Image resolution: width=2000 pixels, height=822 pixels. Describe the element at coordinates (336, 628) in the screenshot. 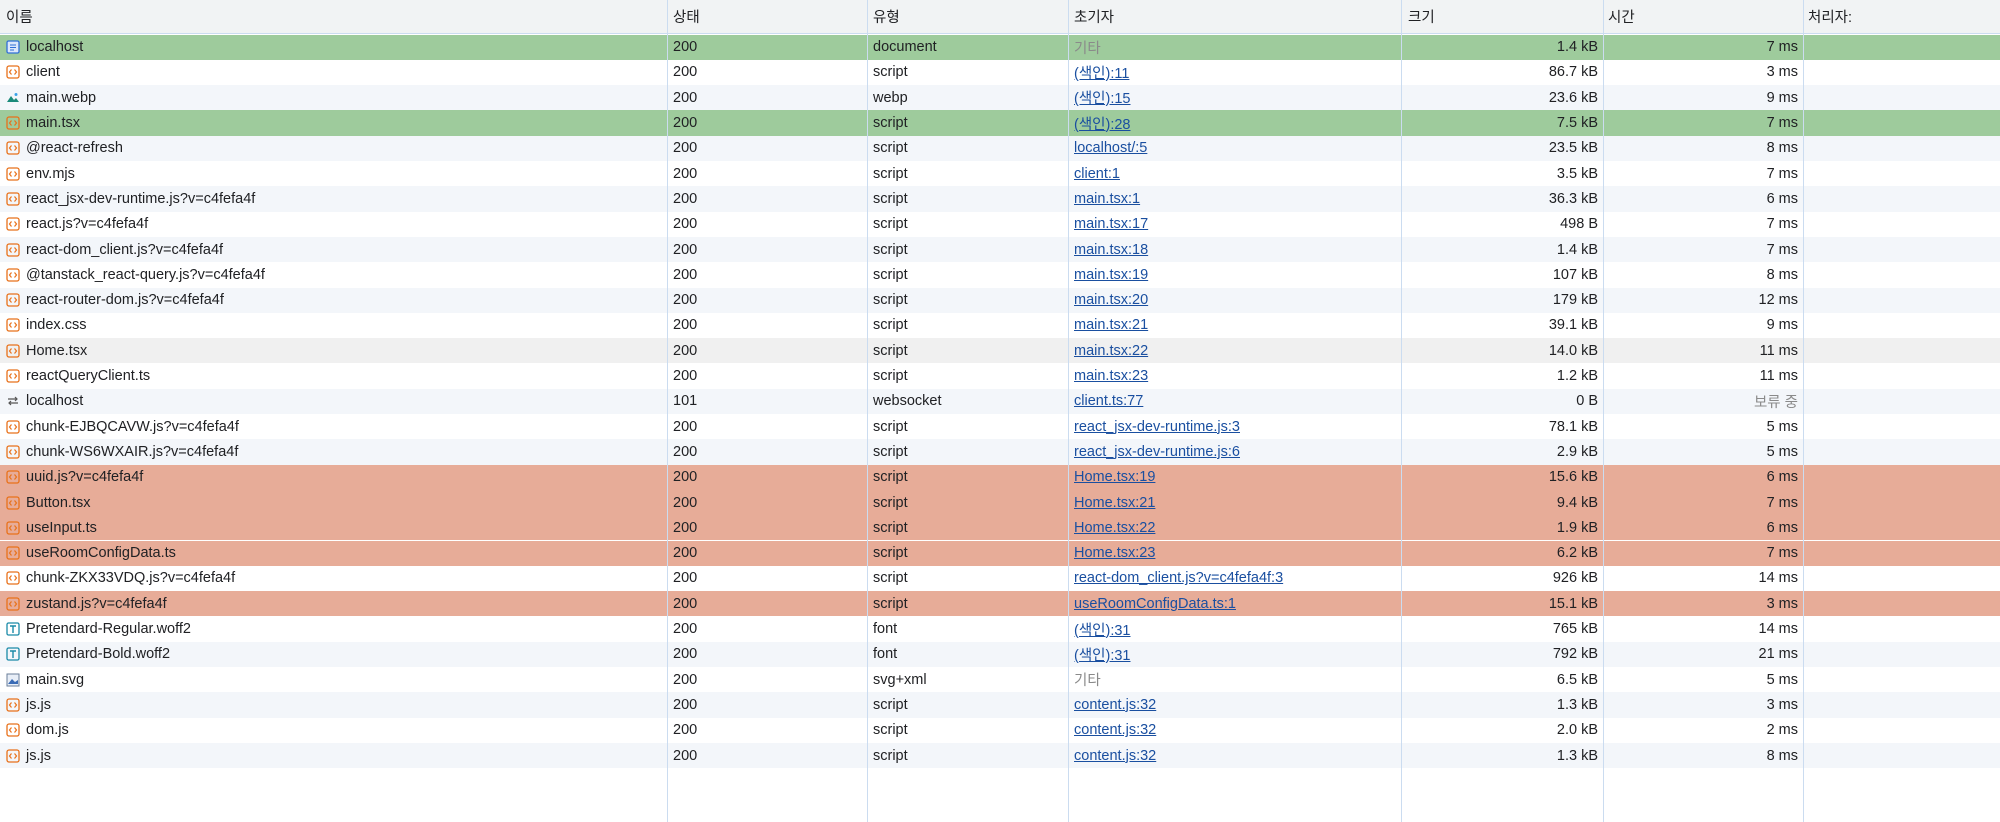

I see `request-name-cell: Pretendard-Regular.woff2` at that location.